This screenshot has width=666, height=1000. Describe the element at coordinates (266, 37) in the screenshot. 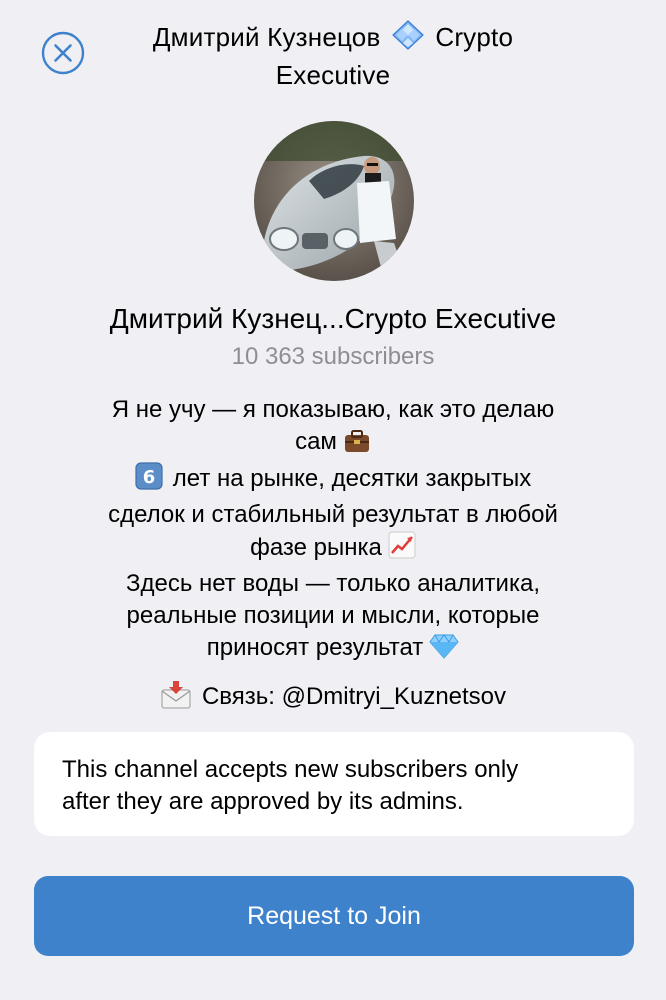

I see `title-name: Дмитрий Кузнецов` at that location.